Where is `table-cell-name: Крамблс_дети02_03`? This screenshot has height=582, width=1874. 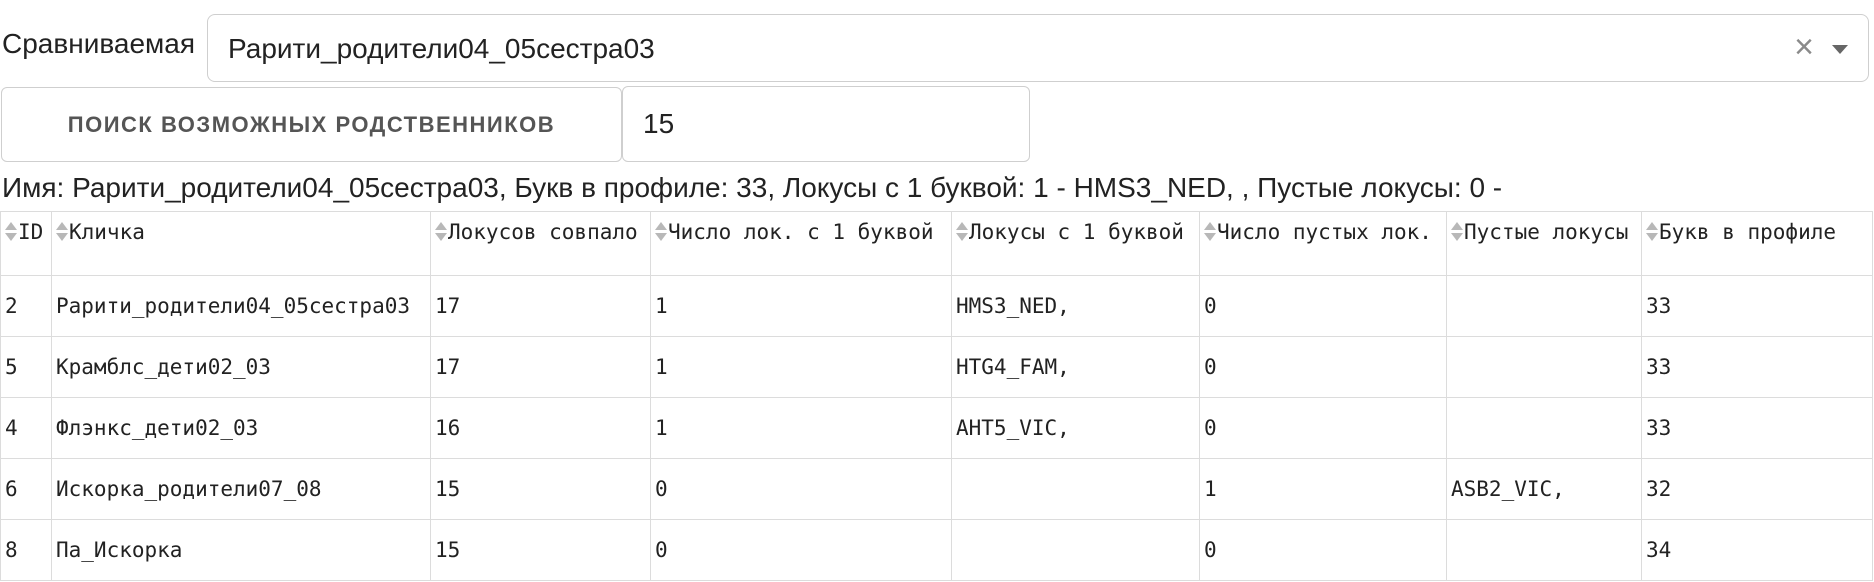
table-cell-name: Крамблс_дети02_03 is located at coordinates (241, 367).